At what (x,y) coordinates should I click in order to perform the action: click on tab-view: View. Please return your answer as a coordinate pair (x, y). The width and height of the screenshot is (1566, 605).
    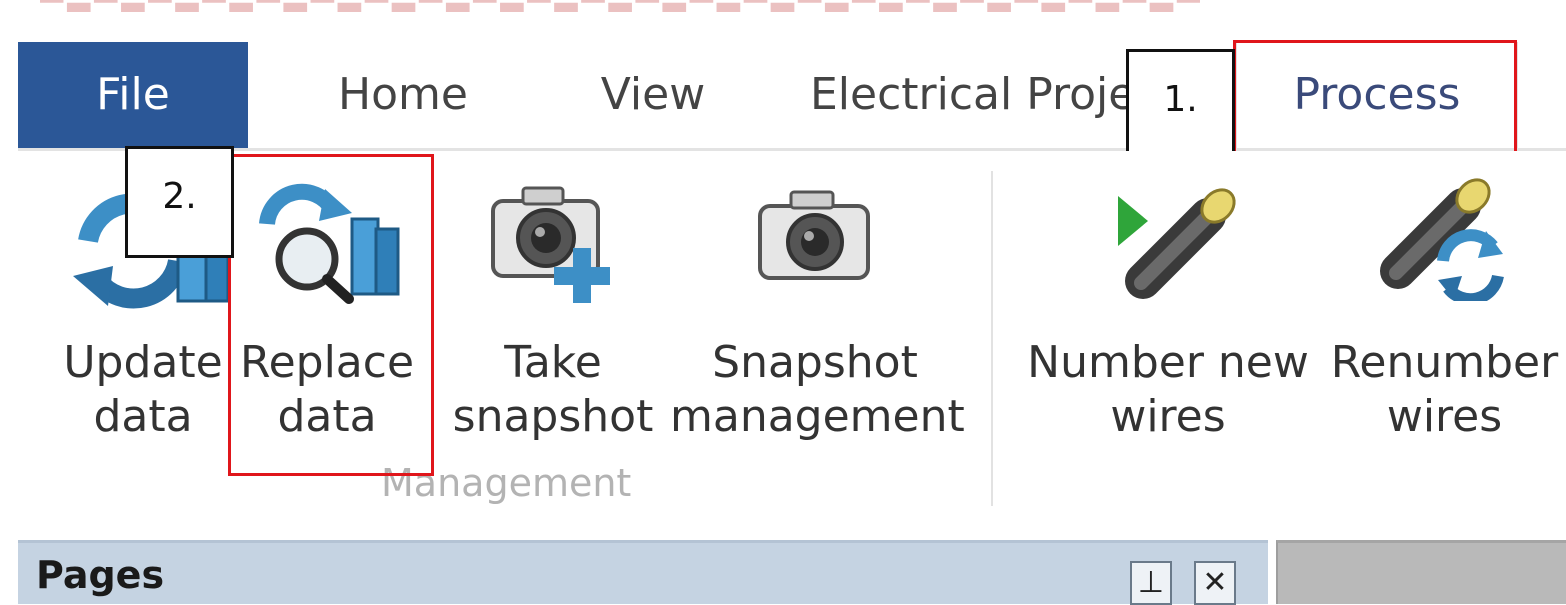
    Looking at the image, I should click on (653, 95).